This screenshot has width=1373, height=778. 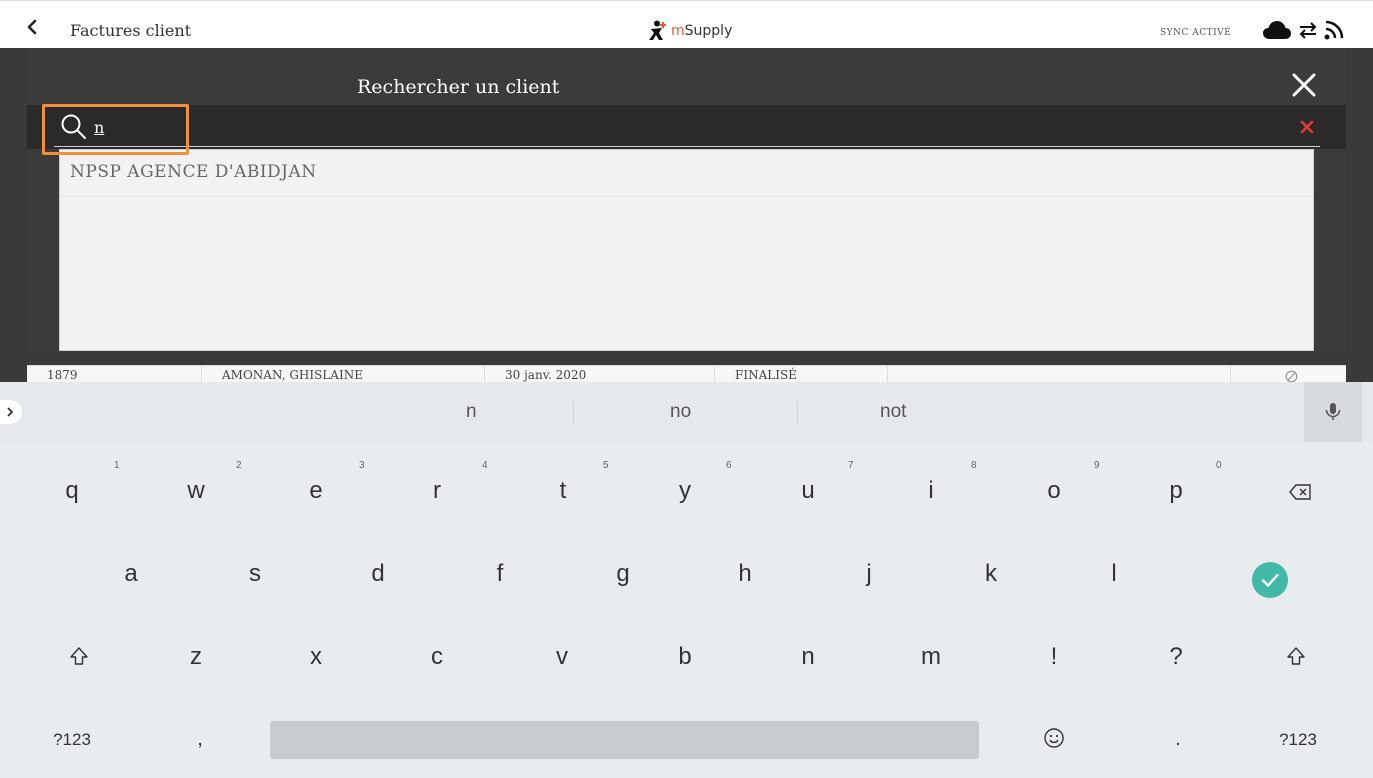 What do you see at coordinates (73, 126) in the screenshot?
I see `search-icon` at bounding box center [73, 126].